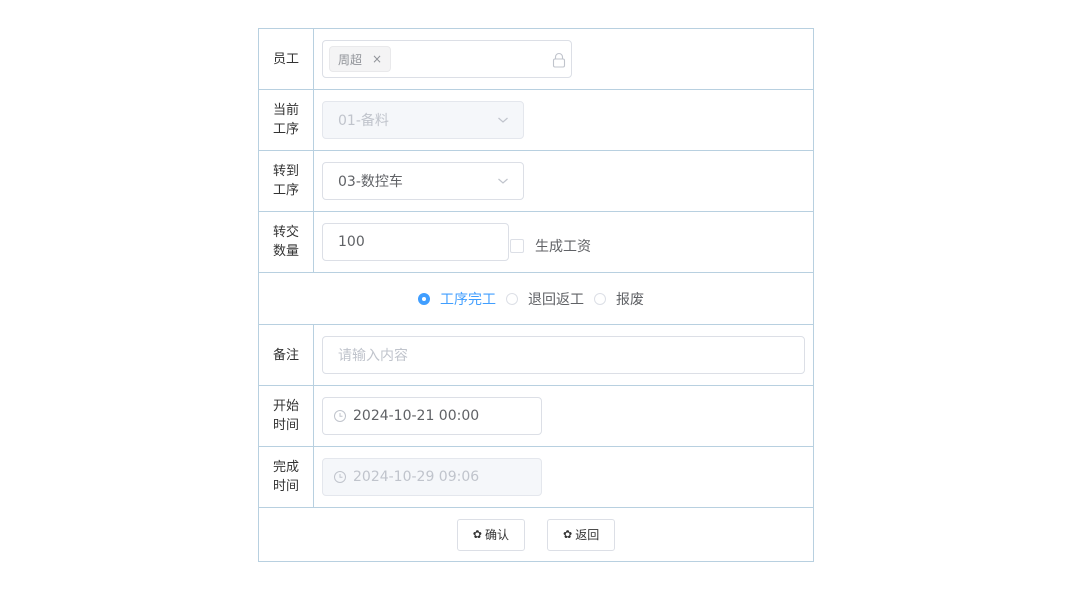  Describe the element at coordinates (563, 355) in the screenshot. I see `remark-input: 请输入内容` at that location.